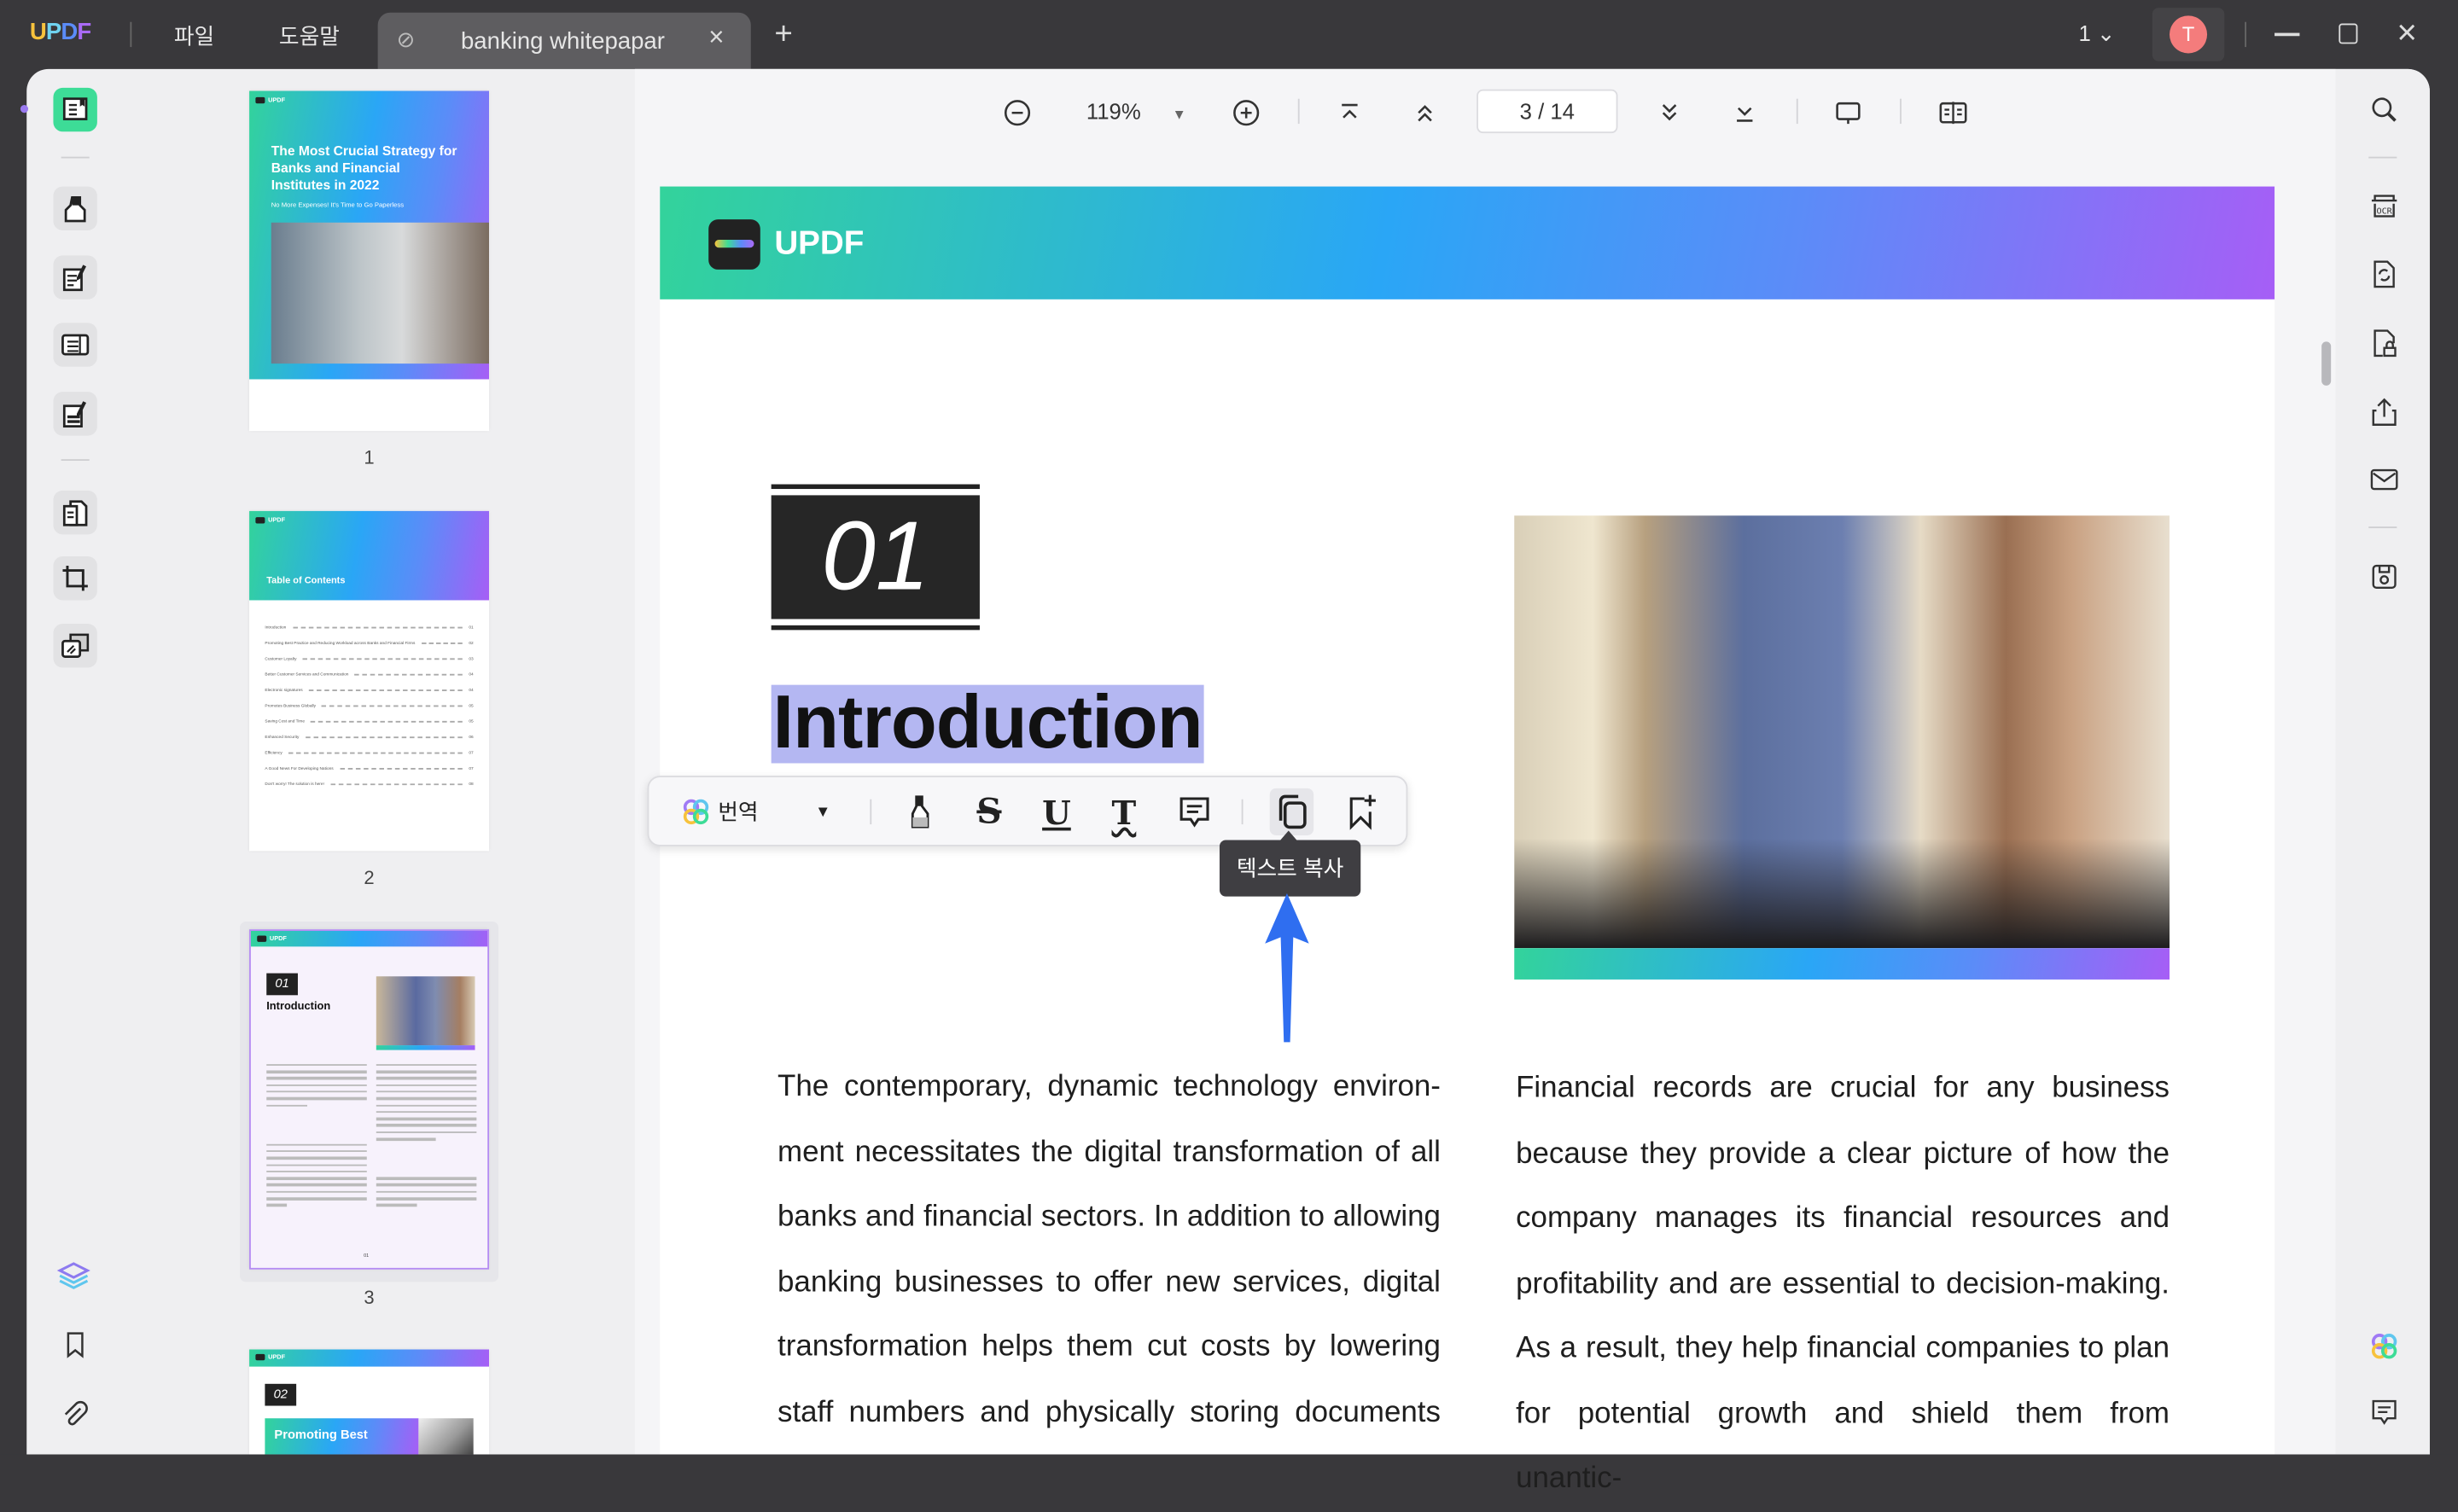  I want to click on signature-icon, so click(74, 414).